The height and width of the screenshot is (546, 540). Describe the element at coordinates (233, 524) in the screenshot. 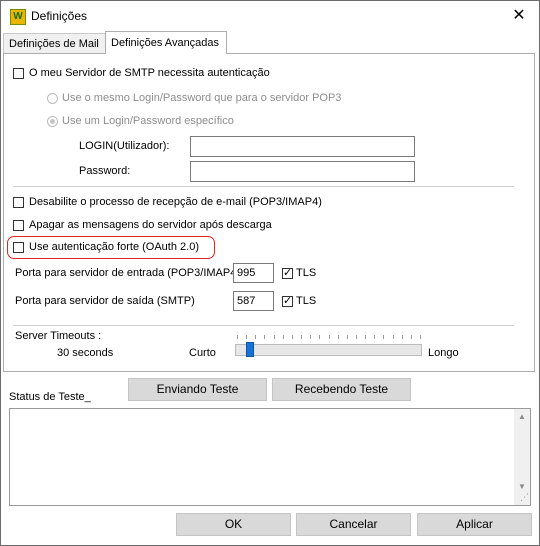

I see `ok-button: OK` at that location.